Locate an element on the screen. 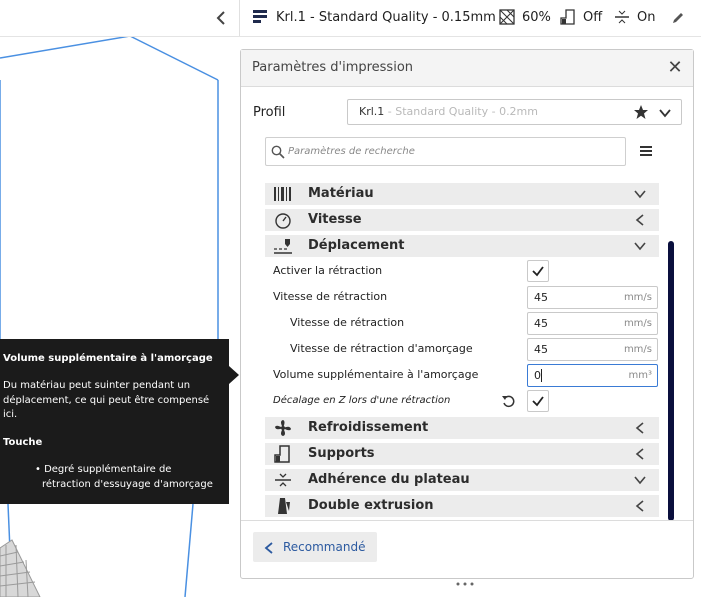 Image resolution: width=701 pixels, height=597 pixels. search-placeholder: Paramètres de recherche is located at coordinates (351, 151).